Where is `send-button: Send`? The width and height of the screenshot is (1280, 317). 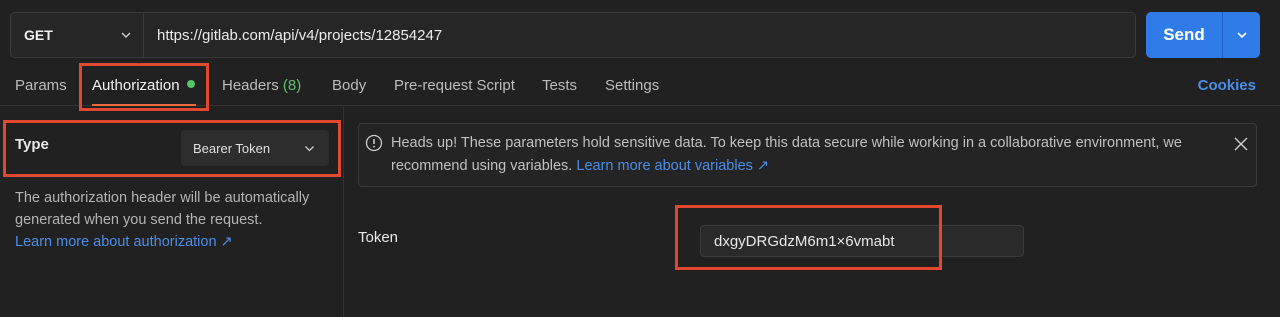
send-button: Send is located at coordinates (1184, 35).